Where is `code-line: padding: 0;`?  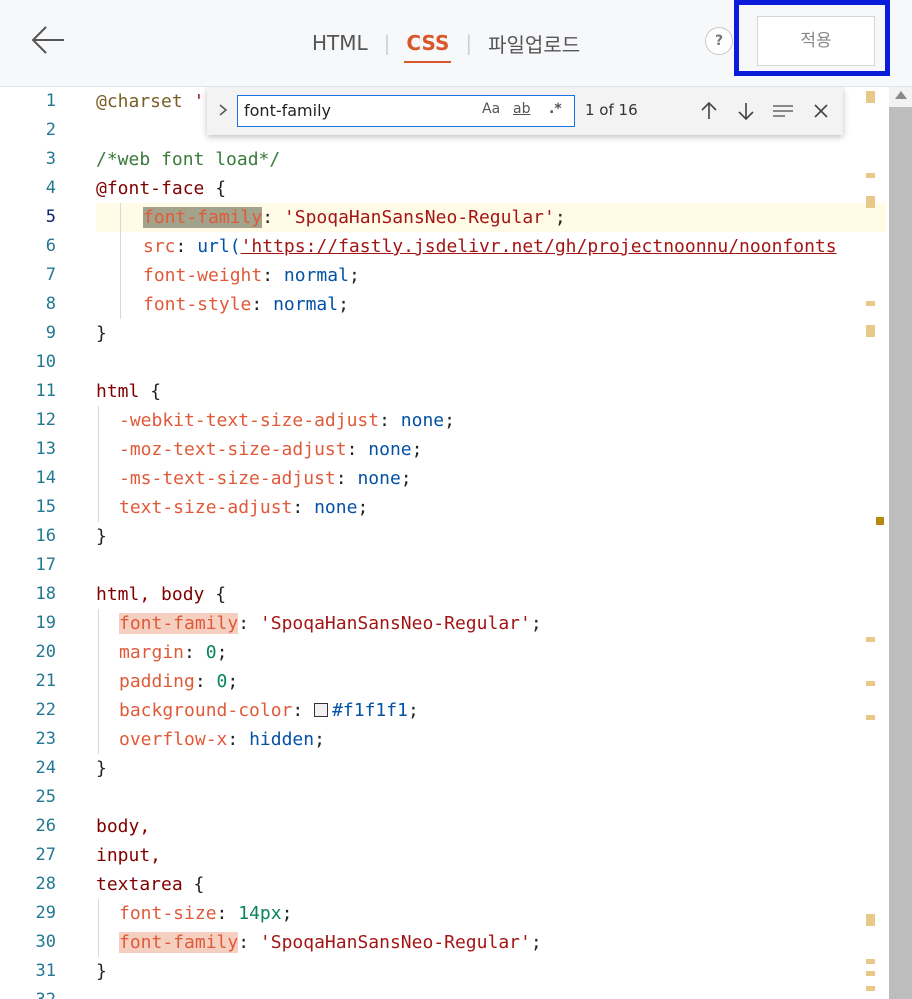 code-line: padding: 0; is located at coordinates (491, 681).